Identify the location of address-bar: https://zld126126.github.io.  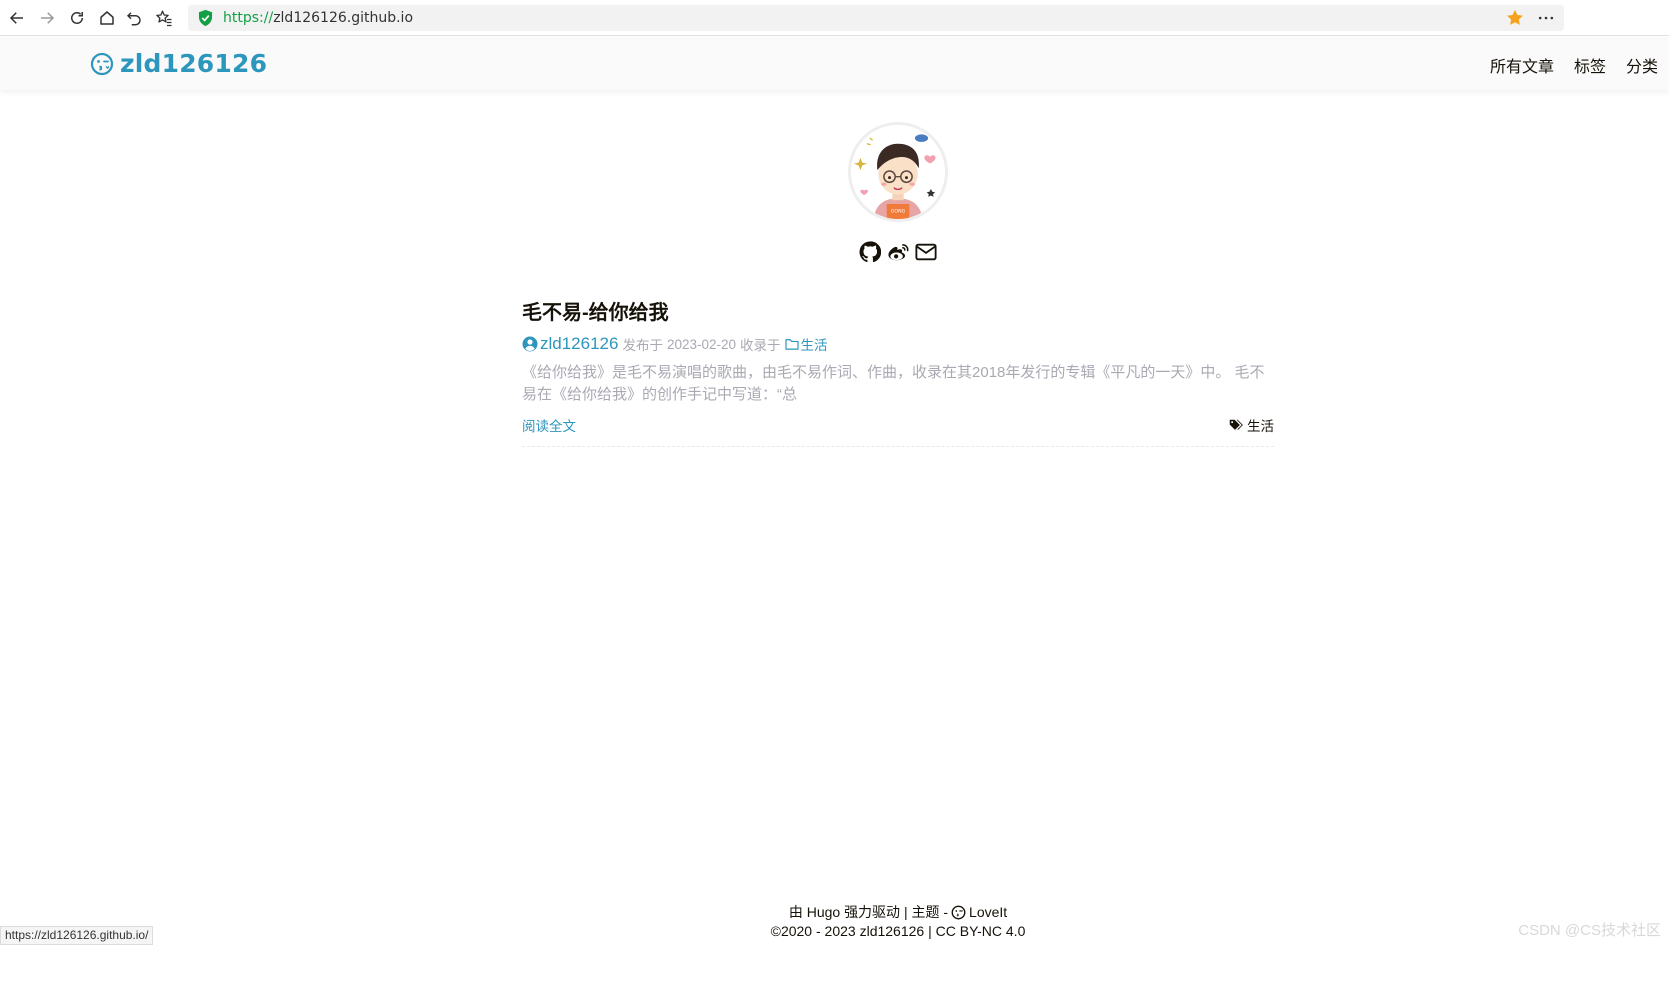
(876, 18).